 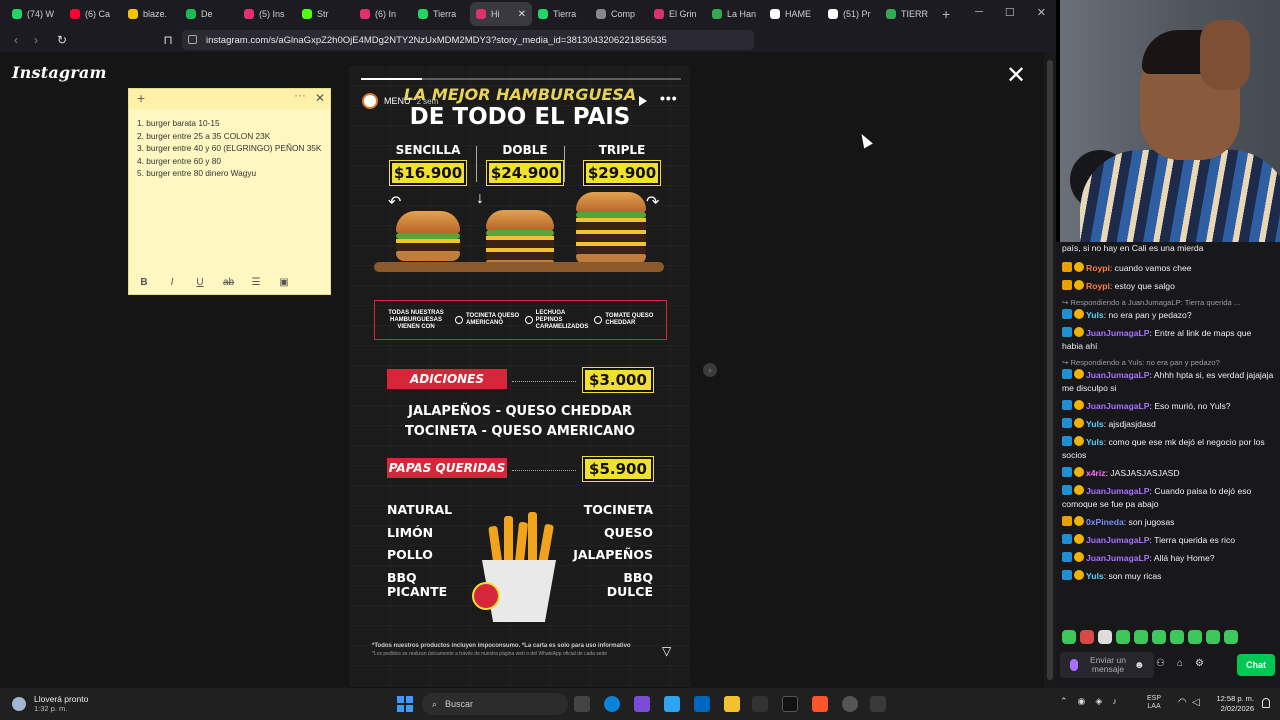 What do you see at coordinates (1256, 665) in the screenshot?
I see `chat-send-button: Chat` at bounding box center [1256, 665].